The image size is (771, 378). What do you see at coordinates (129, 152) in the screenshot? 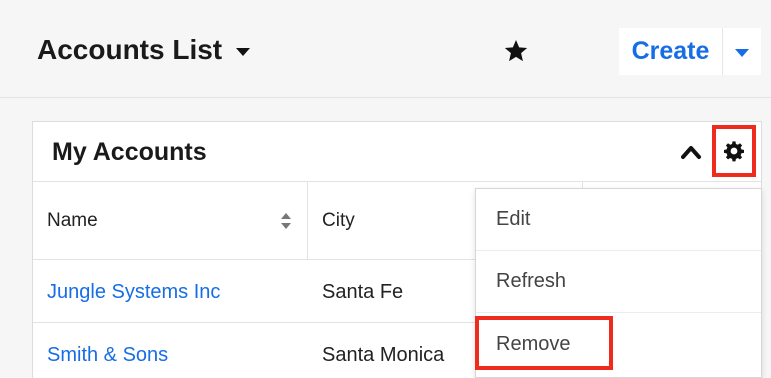
I see `dashlet-title: My Accounts` at bounding box center [129, 152].